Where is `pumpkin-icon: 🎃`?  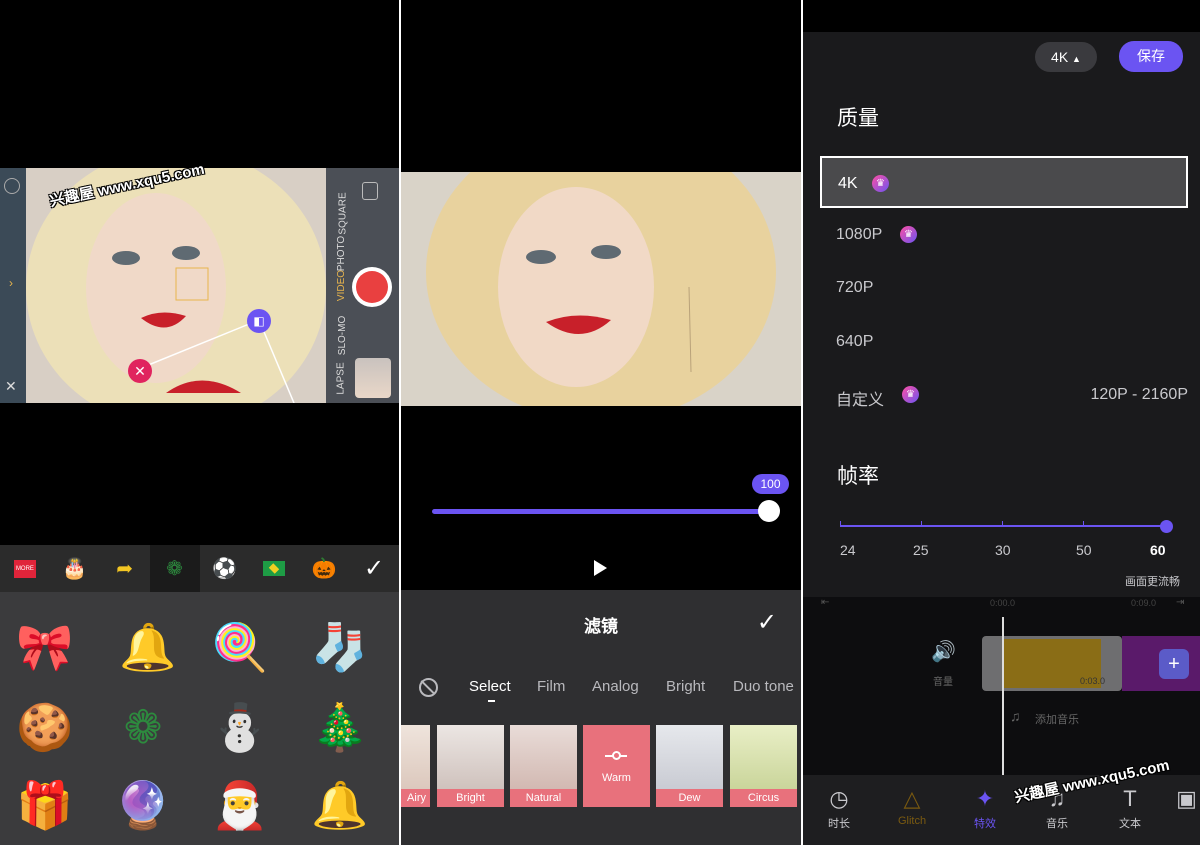
pumpkin-icon: 🎃 is located at coordinates (324, 568).